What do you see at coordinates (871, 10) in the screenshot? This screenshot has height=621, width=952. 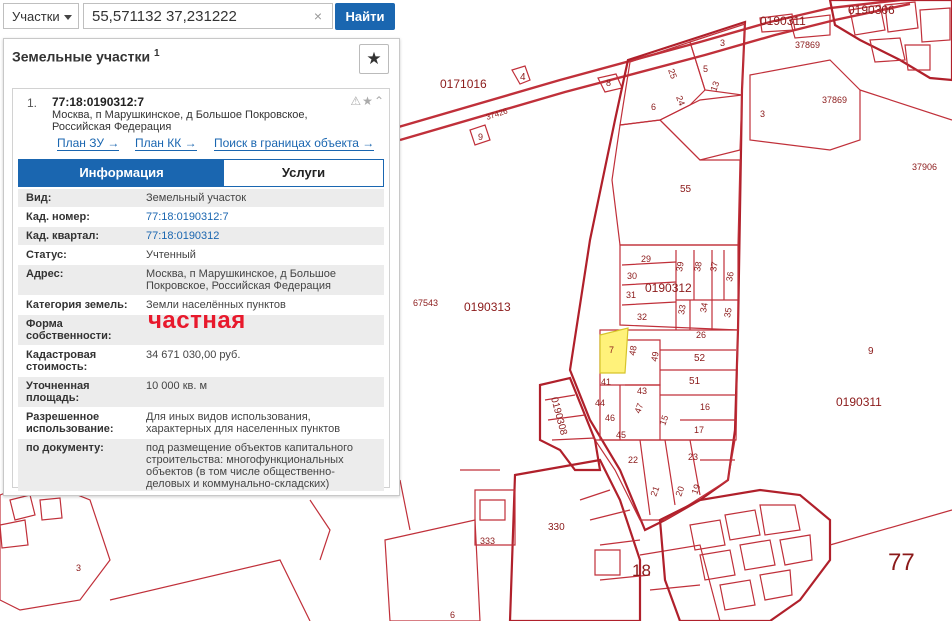 I see `map-label: 0190306` at bounding box center [871, 10].